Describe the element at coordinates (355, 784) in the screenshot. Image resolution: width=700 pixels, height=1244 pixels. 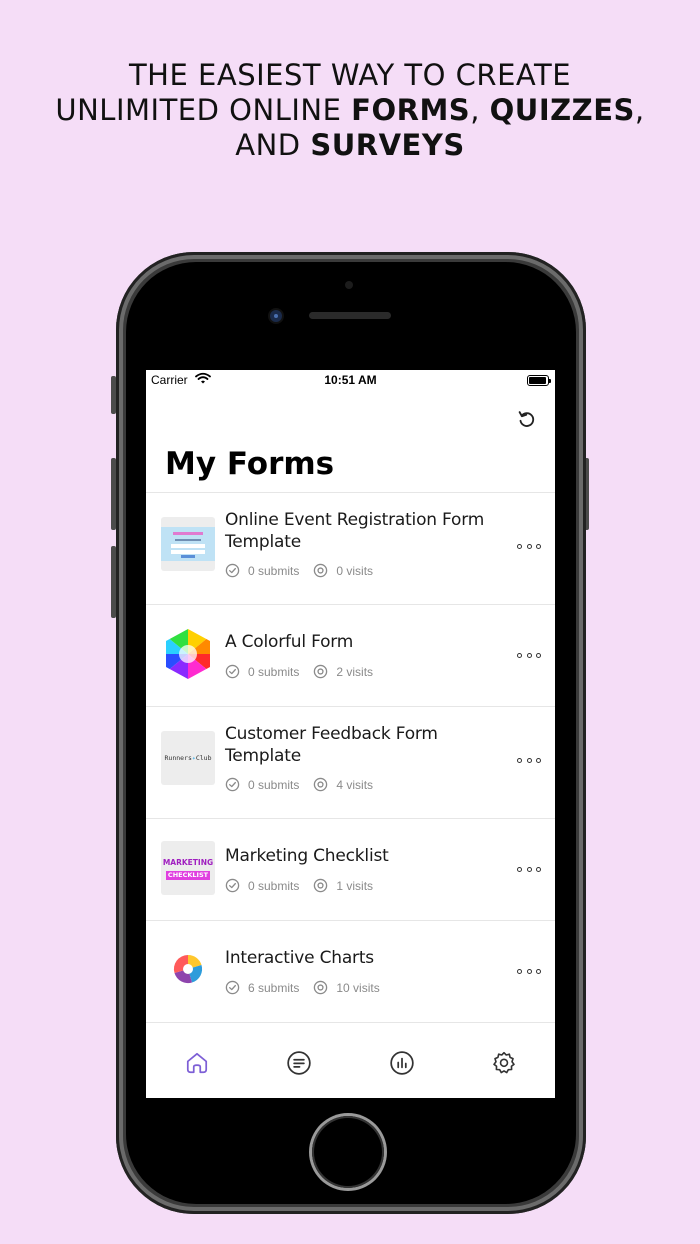
I see `visits-count: 4 visits` at that location.